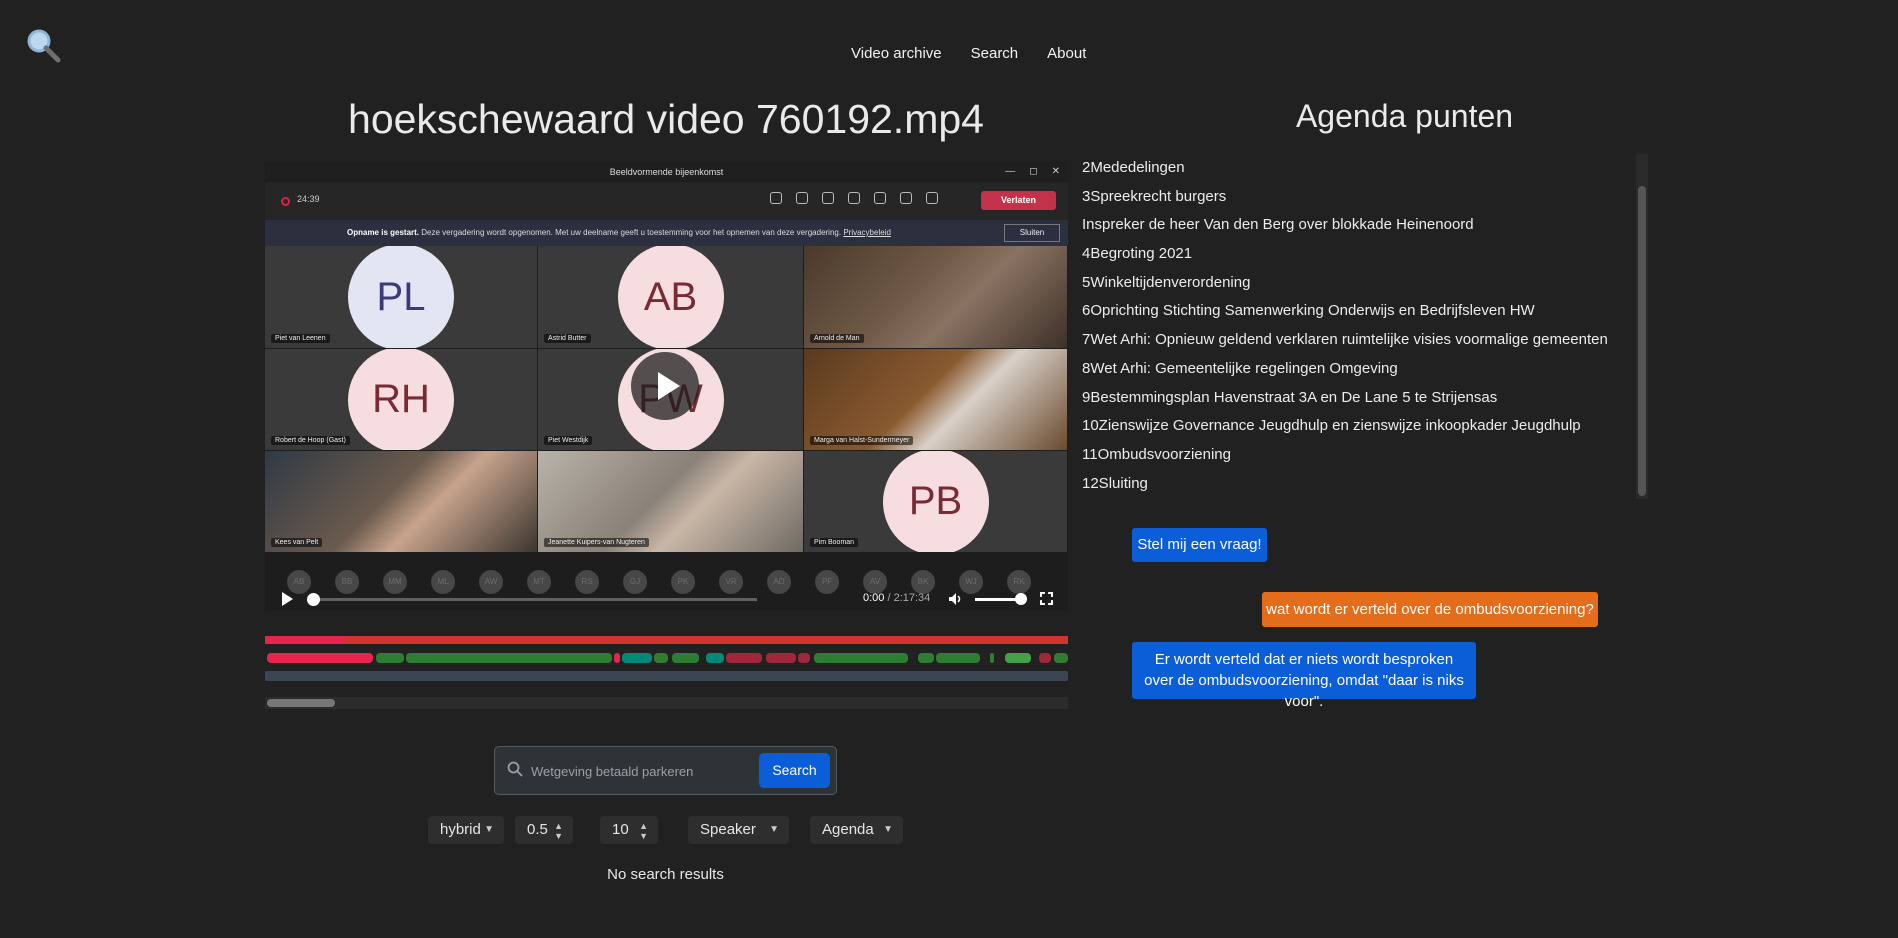 This screenshot has width=1898, height=938. Describe the element at coordinates (862, 440) in the screenshot. I see `participant-name: Marga van Halst-Sundermeyer` at that location.